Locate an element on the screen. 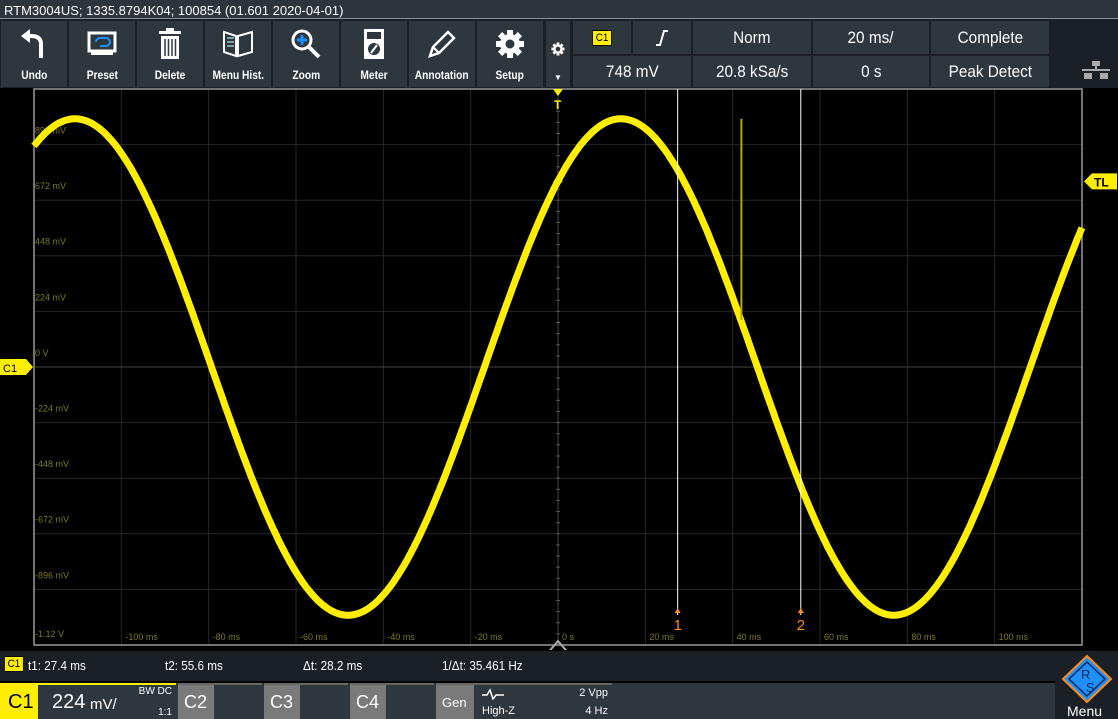 Image resolution: width=1118 pixels, height=719 pixels. undo-button: Undo is located at coordinates (34, 54).